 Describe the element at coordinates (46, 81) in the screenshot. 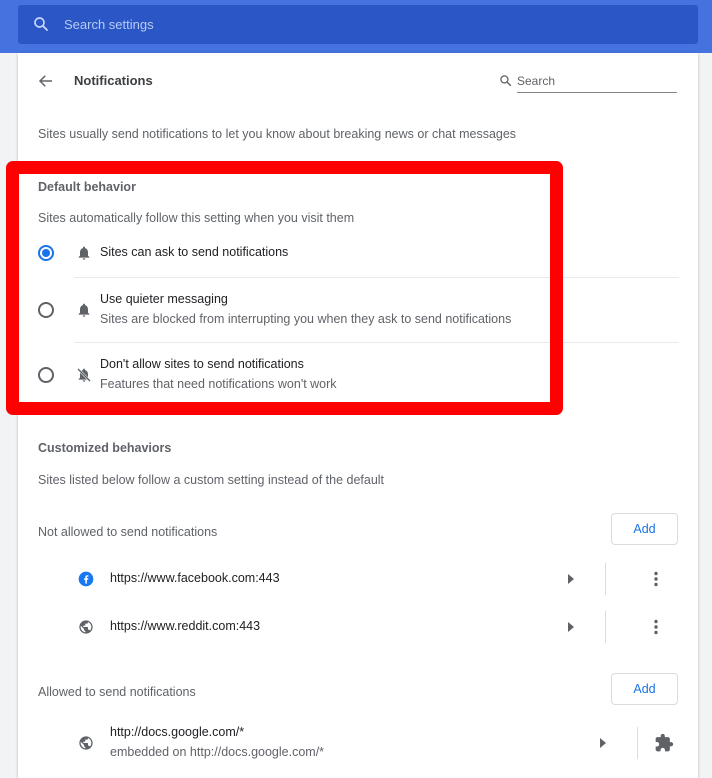

I see `back-arrow-icon` at that location.